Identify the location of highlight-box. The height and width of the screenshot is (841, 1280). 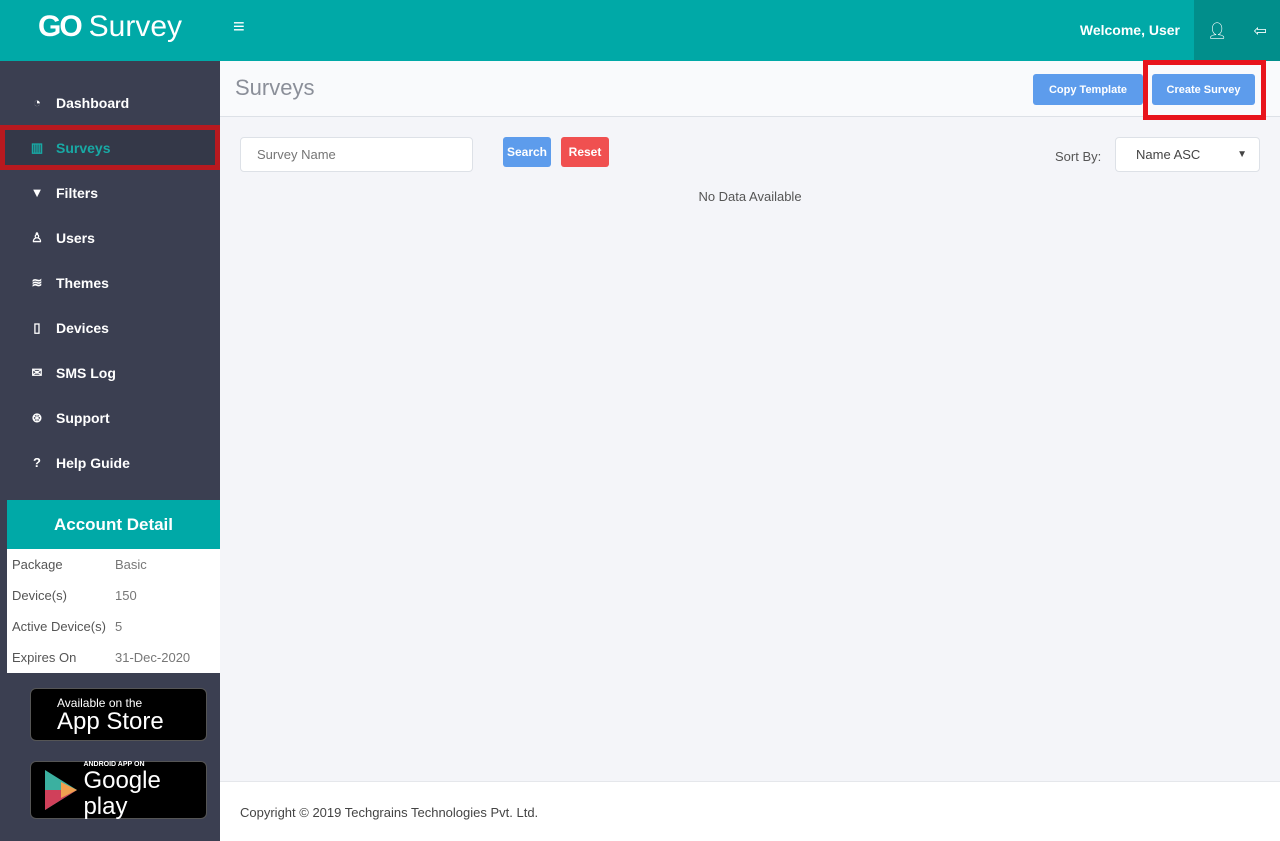
(1204, 90).